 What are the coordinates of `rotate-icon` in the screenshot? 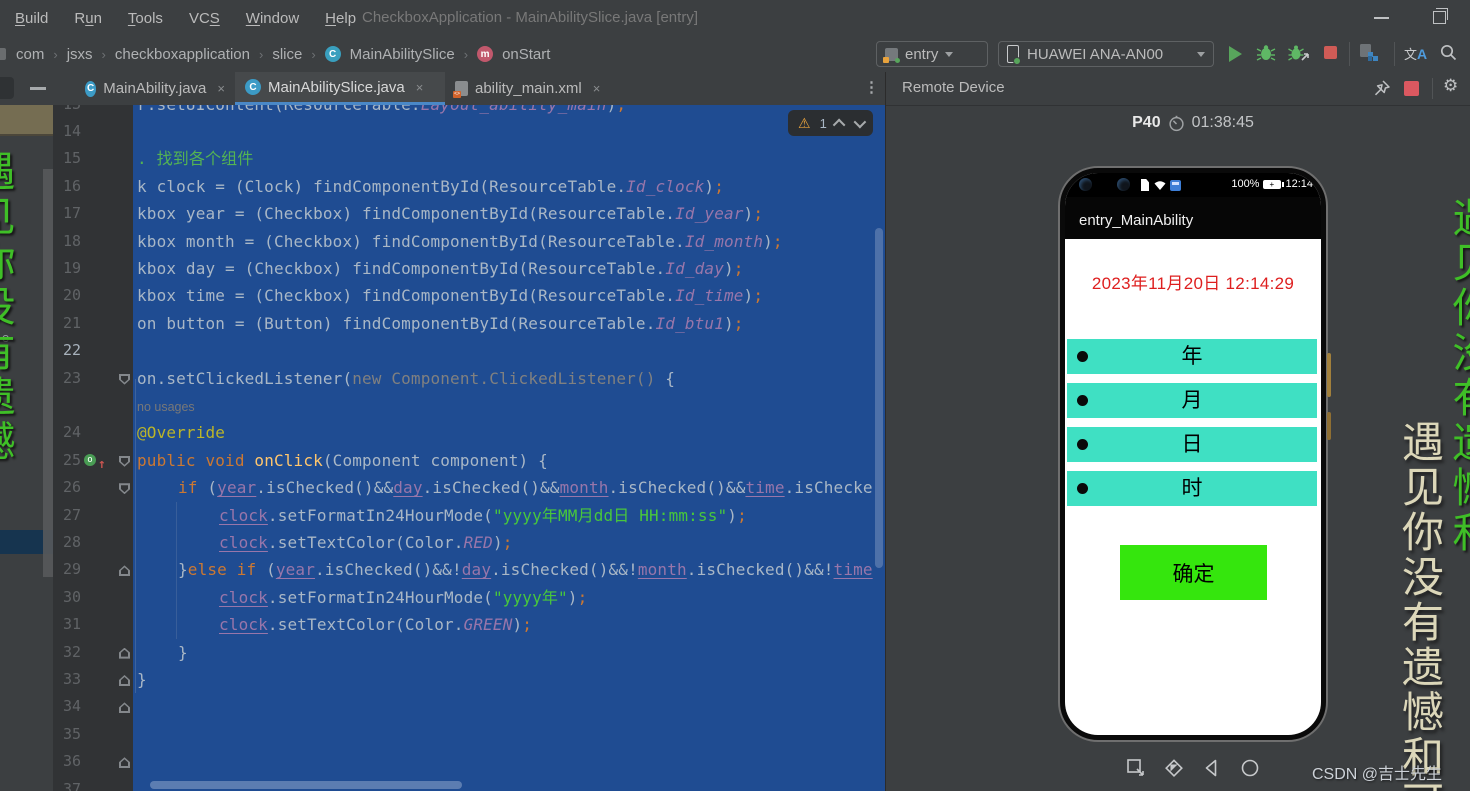 It's located at (1174, 768).